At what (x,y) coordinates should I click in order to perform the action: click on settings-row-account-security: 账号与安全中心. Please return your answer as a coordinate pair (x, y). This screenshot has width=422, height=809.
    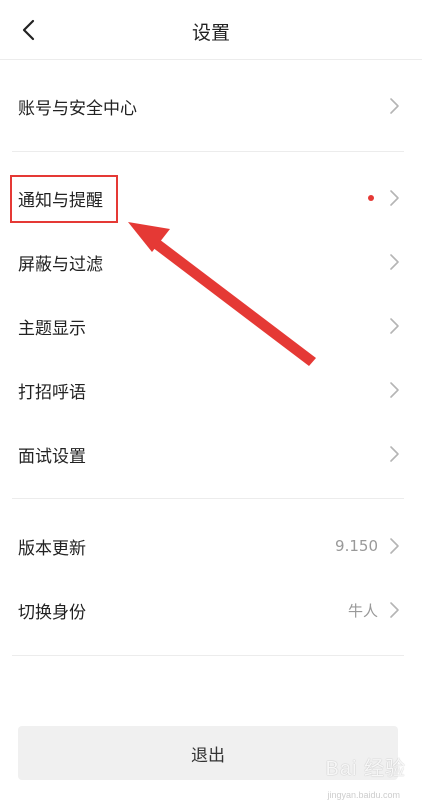
    Looking at the image, I should click on (208, 106).